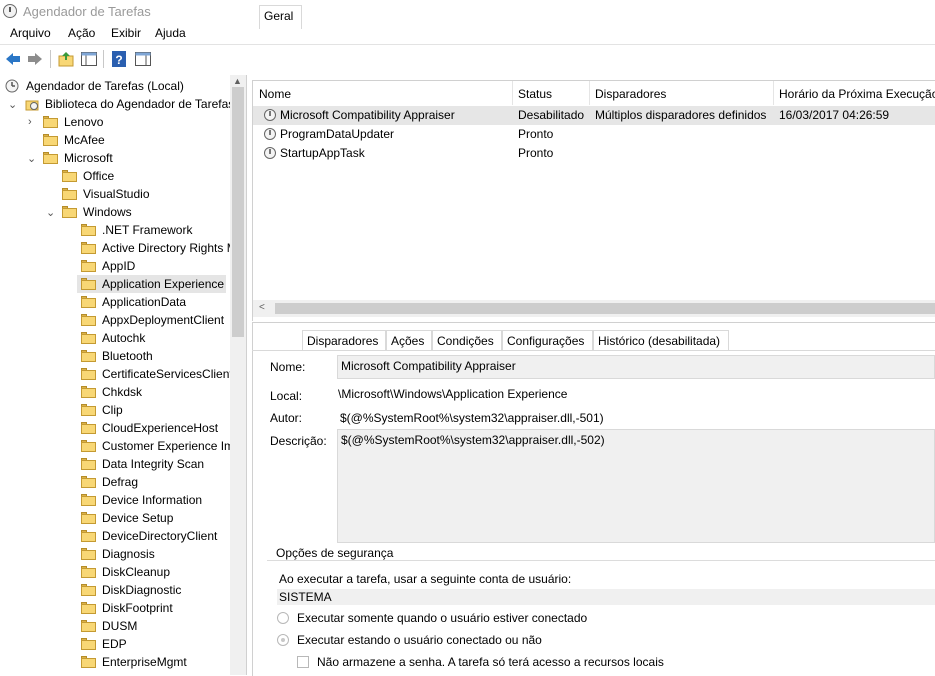  I want to click on name-field: Microsoft Compatibility Appraiser, so click(636, 367).